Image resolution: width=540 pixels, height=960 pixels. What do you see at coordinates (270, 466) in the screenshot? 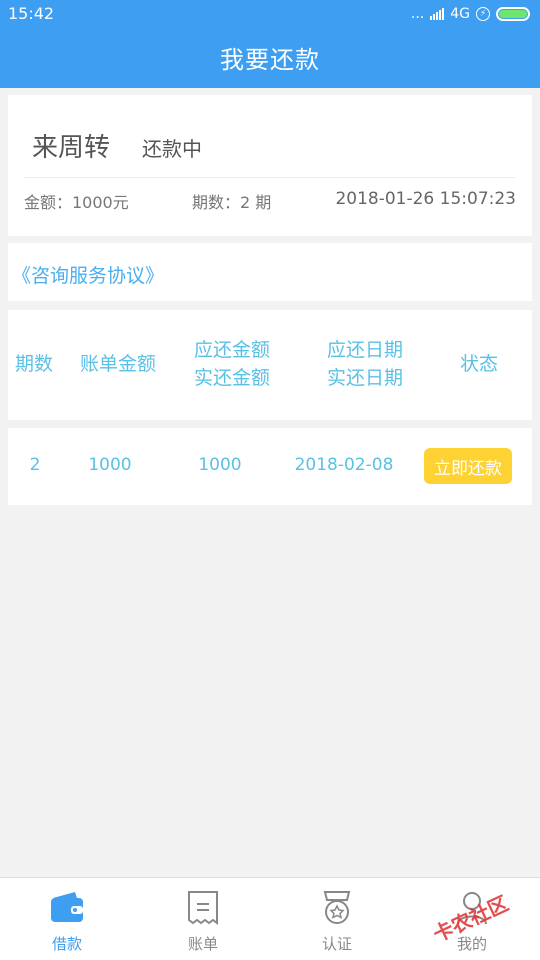
I see `table-row: 2 1000 1000 2018-02-08 立即还款` at bounding box center [270, 466].